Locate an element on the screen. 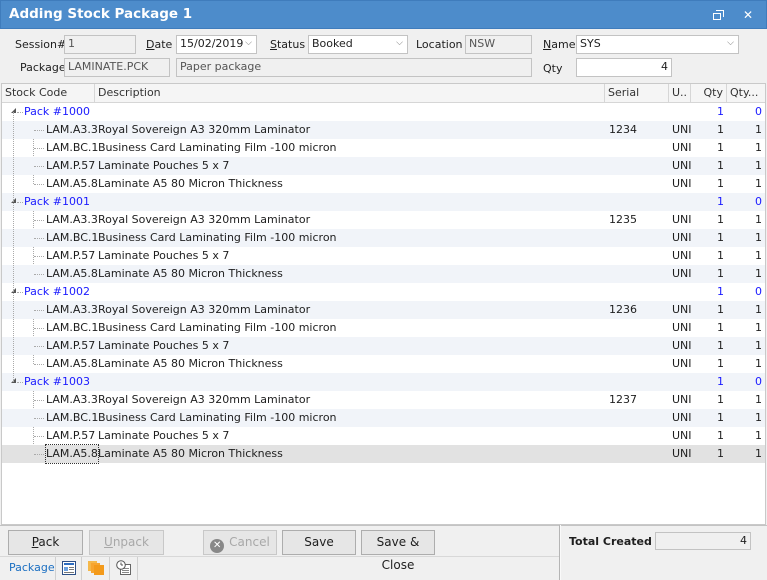 This screenshot has width=767, height=580. close-button: ✕ is located at coordinates (748, 15).